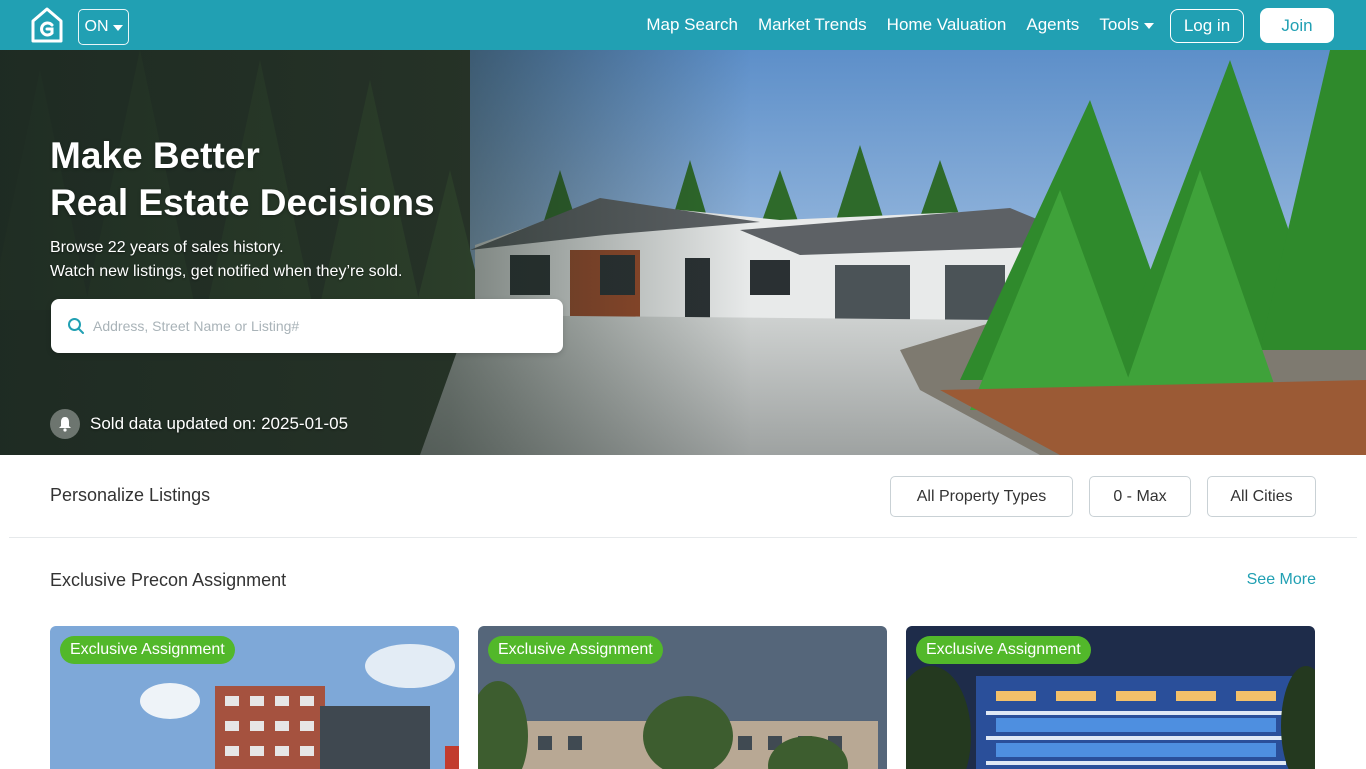  I want to click on nav-agents: Agents, so click(1052, 25).